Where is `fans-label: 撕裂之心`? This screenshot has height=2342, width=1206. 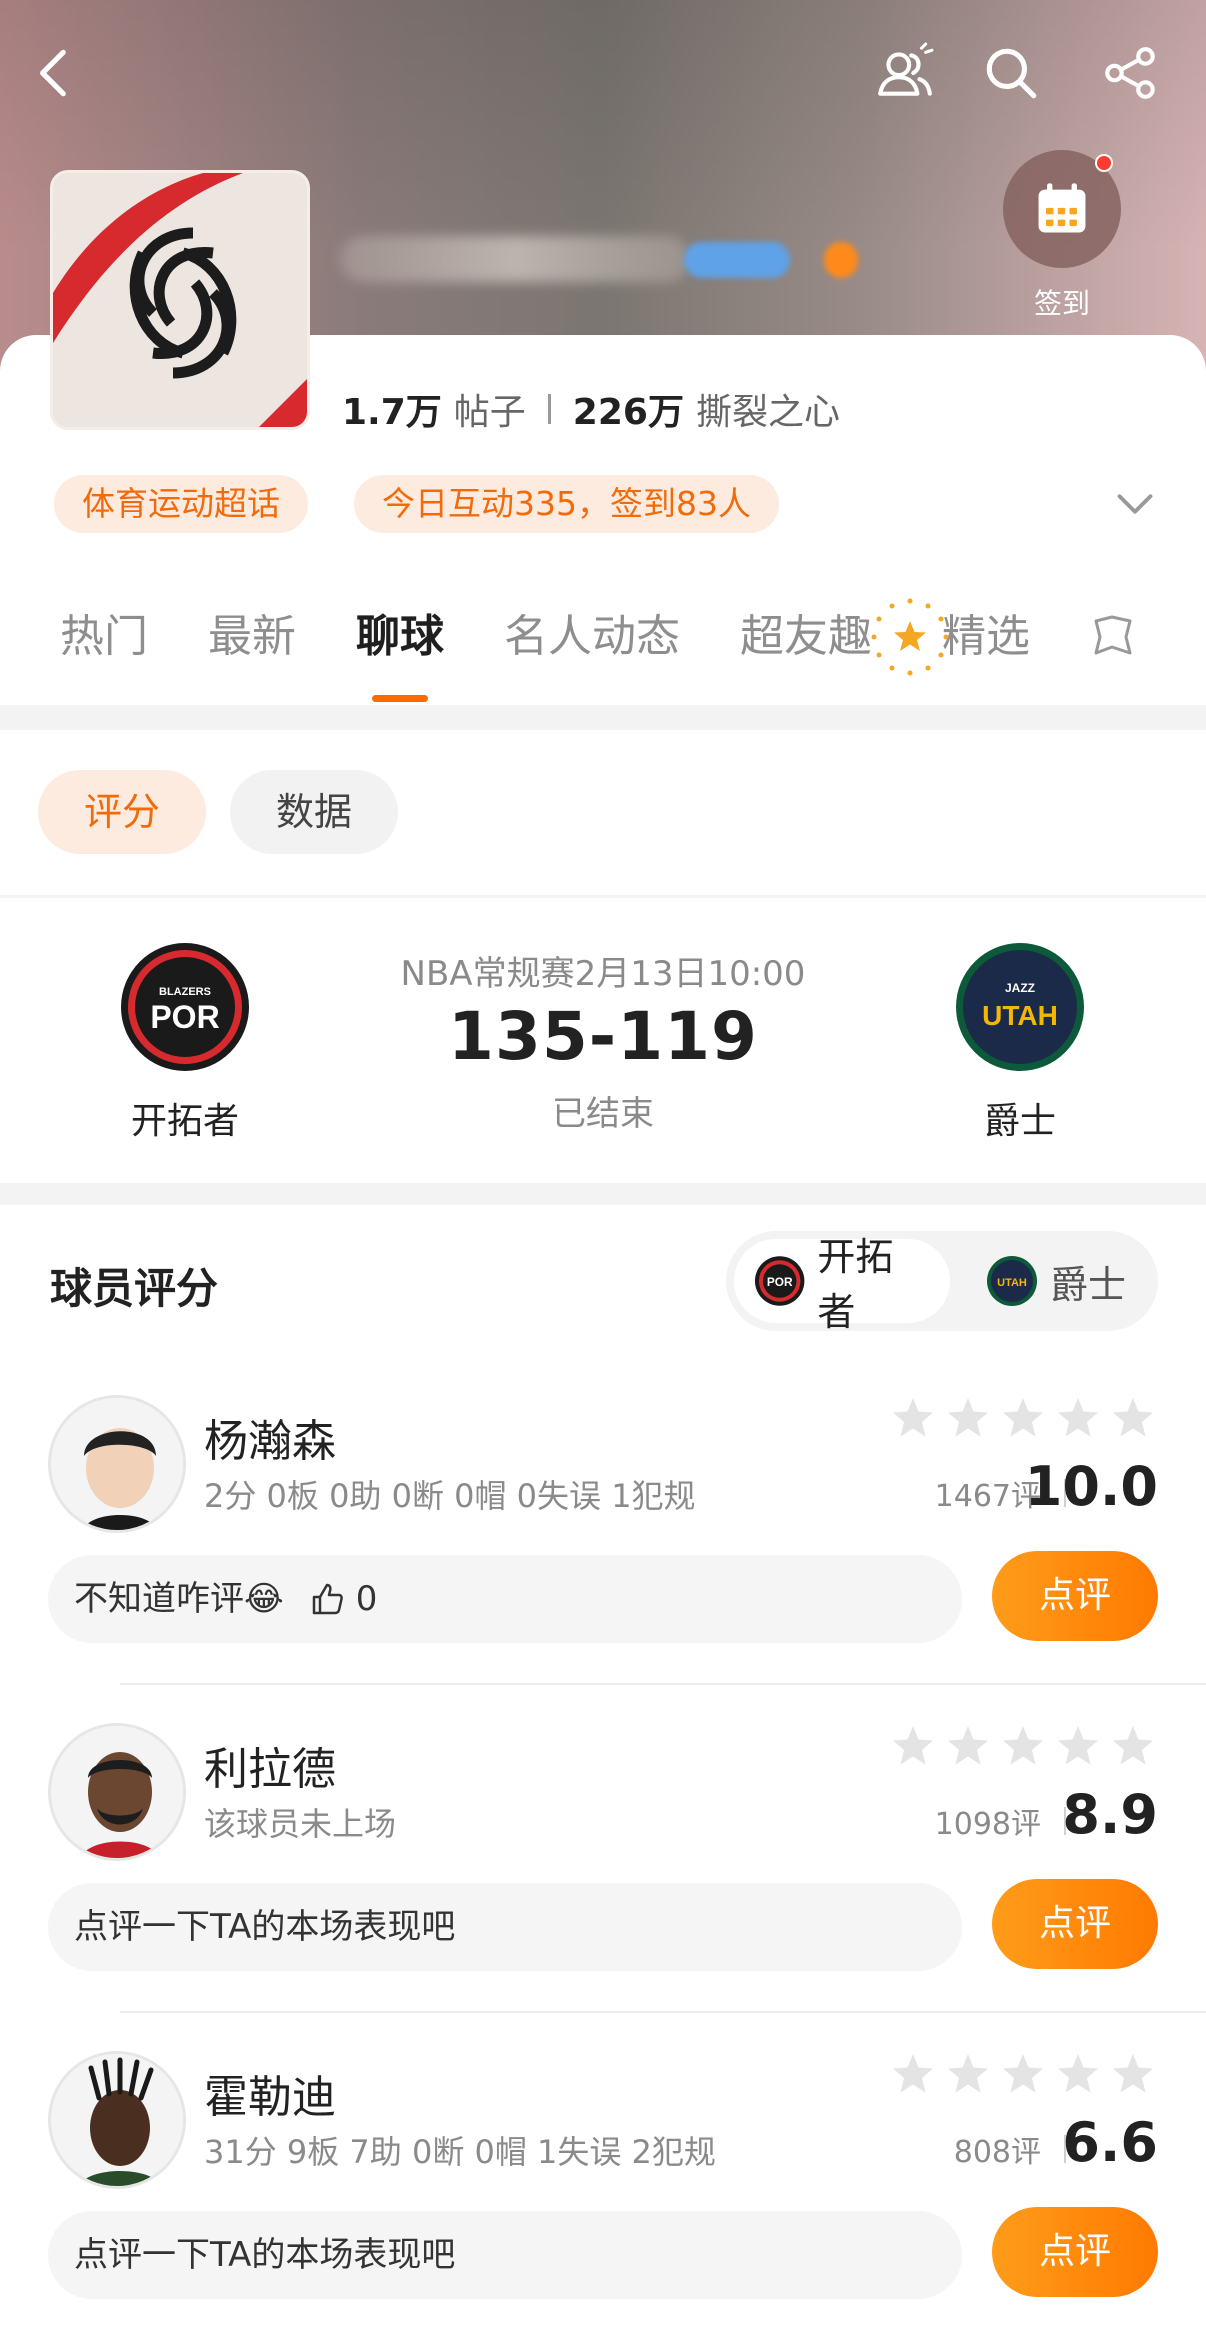 fans-label: 撕裂之心 is located at coordinates (767, 412).